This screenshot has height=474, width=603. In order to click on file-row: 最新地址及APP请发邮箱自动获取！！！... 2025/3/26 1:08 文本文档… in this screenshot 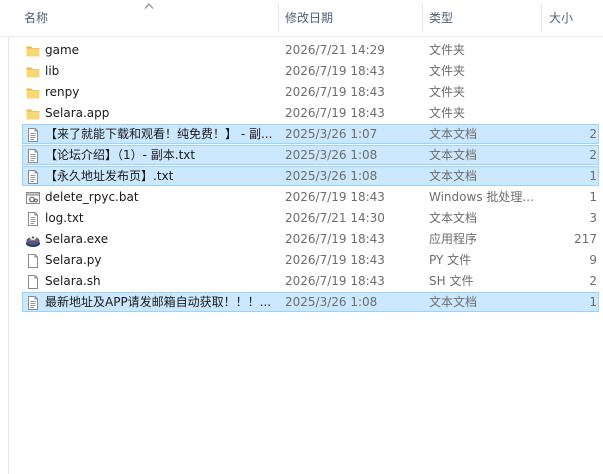, I will do `click(310, 302)`.